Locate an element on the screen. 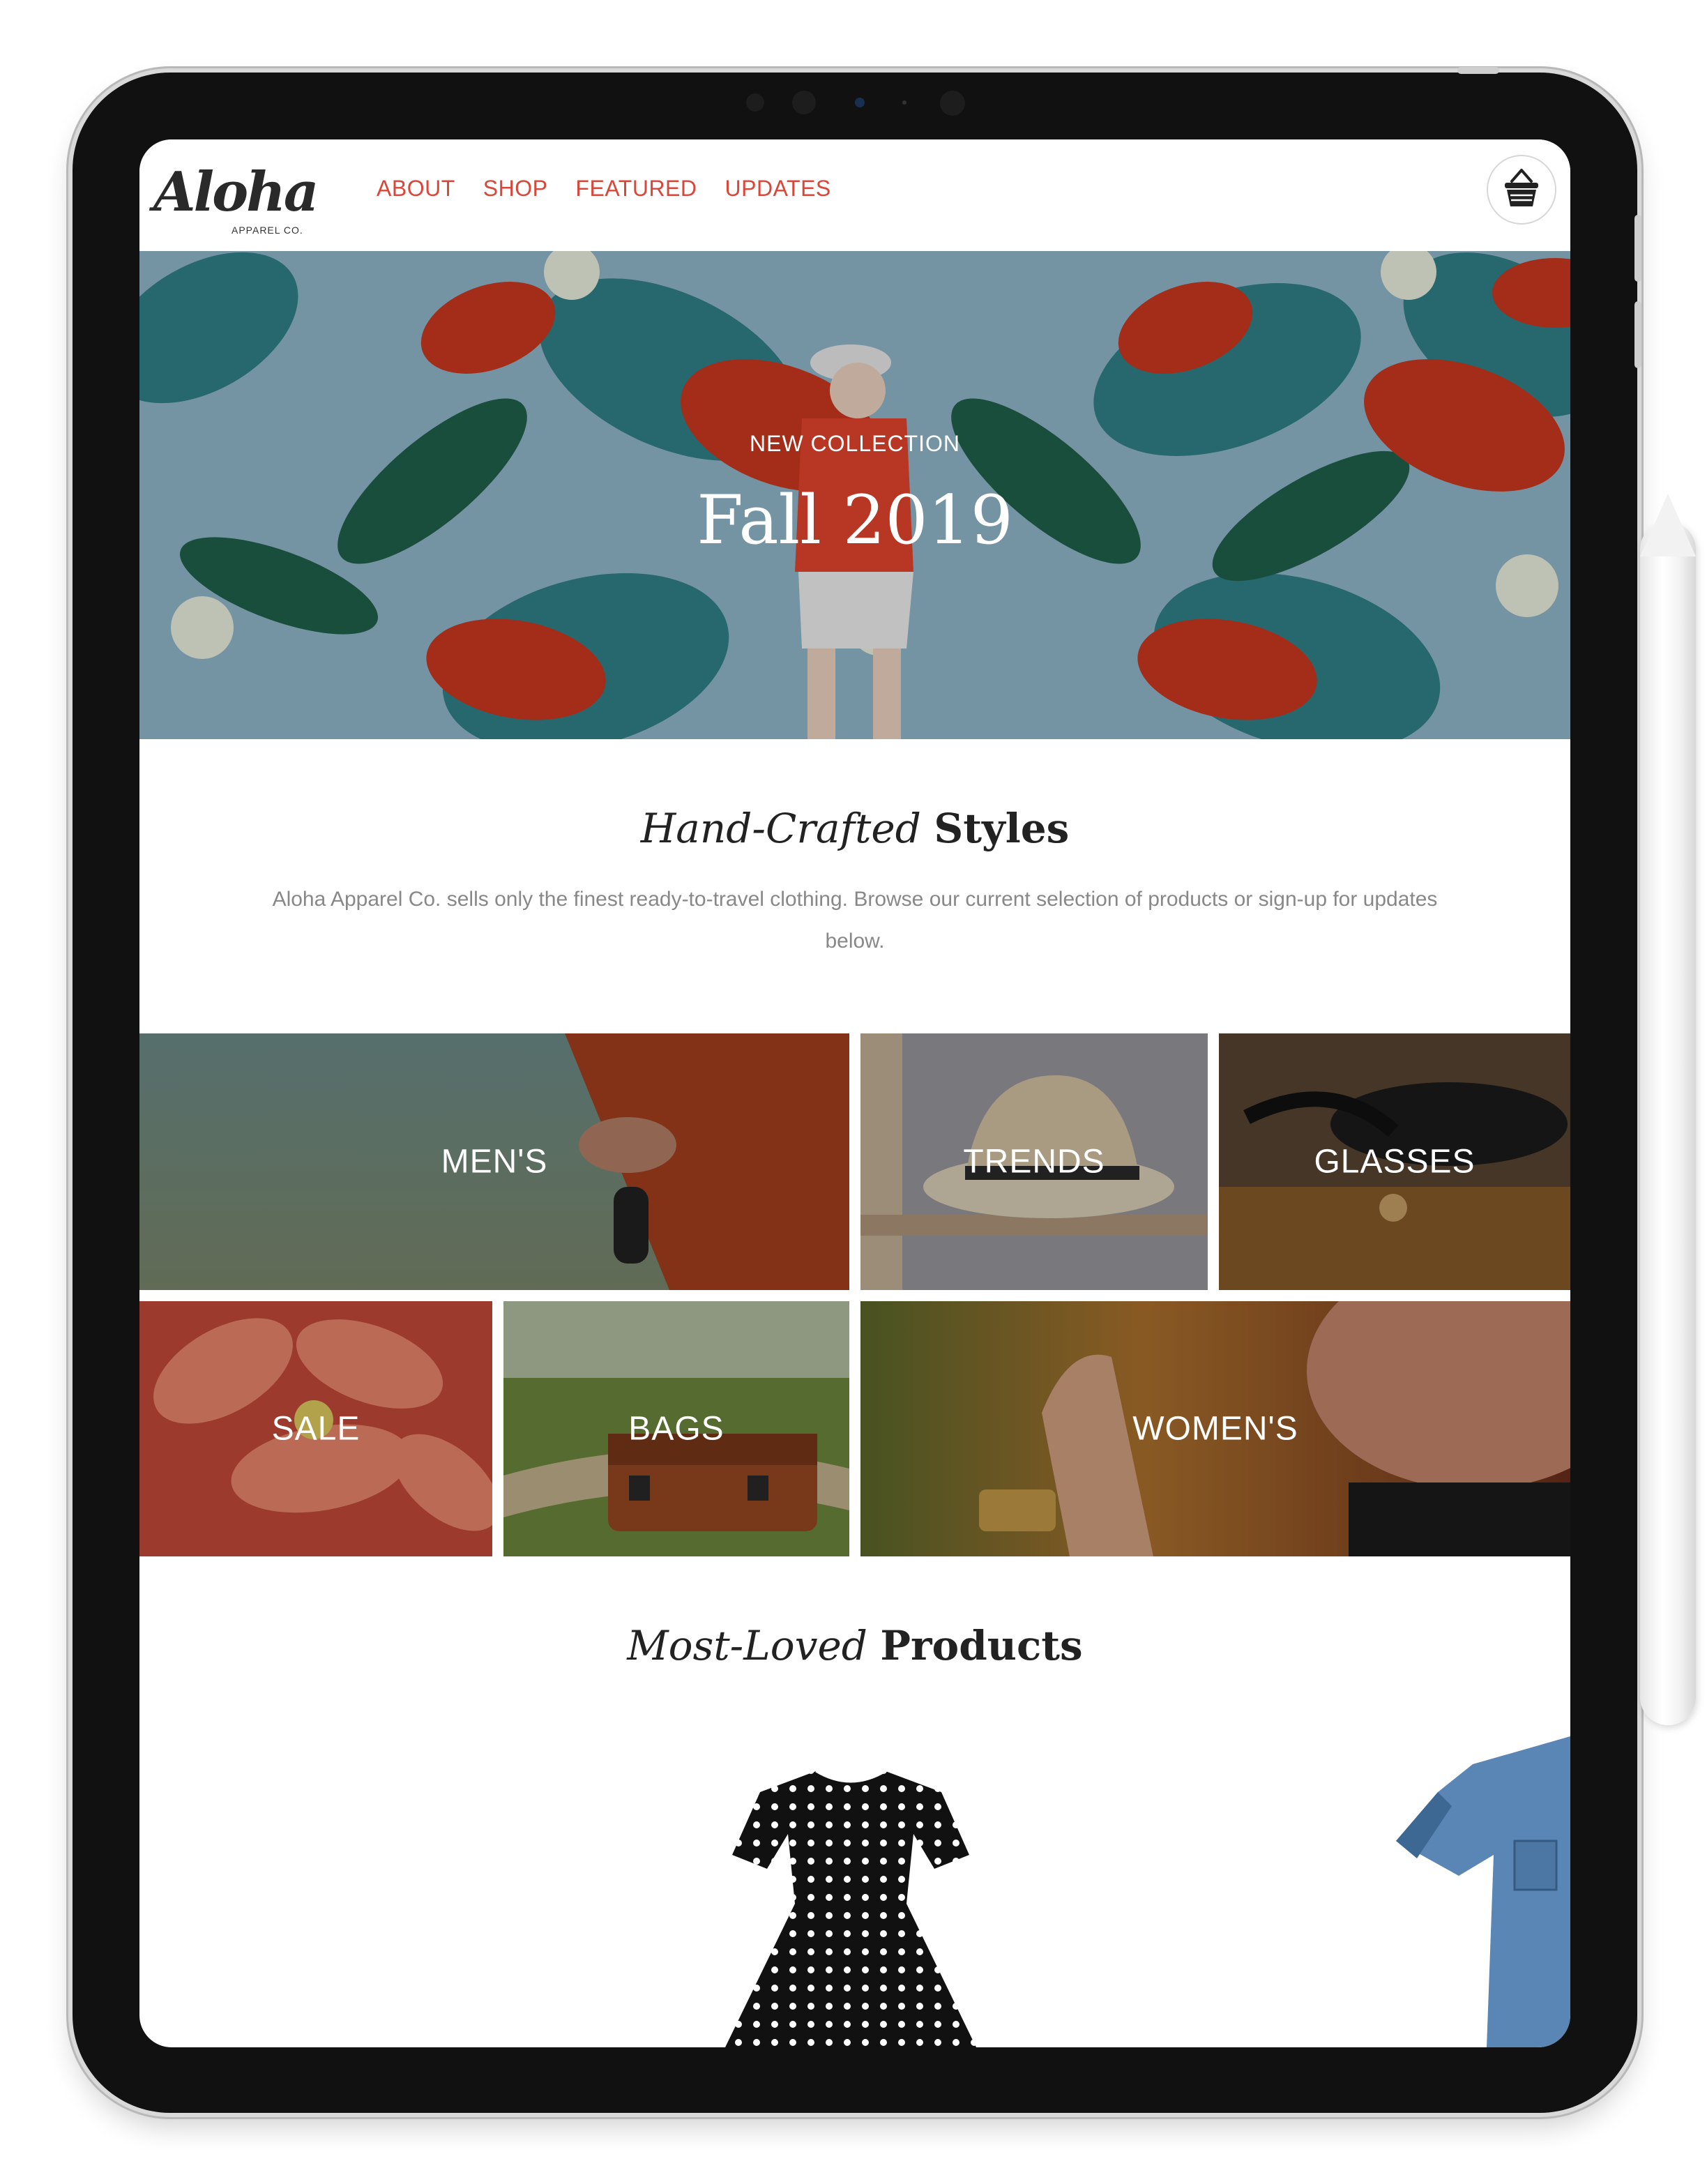  category-label-glasses: GLASSES is located at coordinates (1394, 1162).